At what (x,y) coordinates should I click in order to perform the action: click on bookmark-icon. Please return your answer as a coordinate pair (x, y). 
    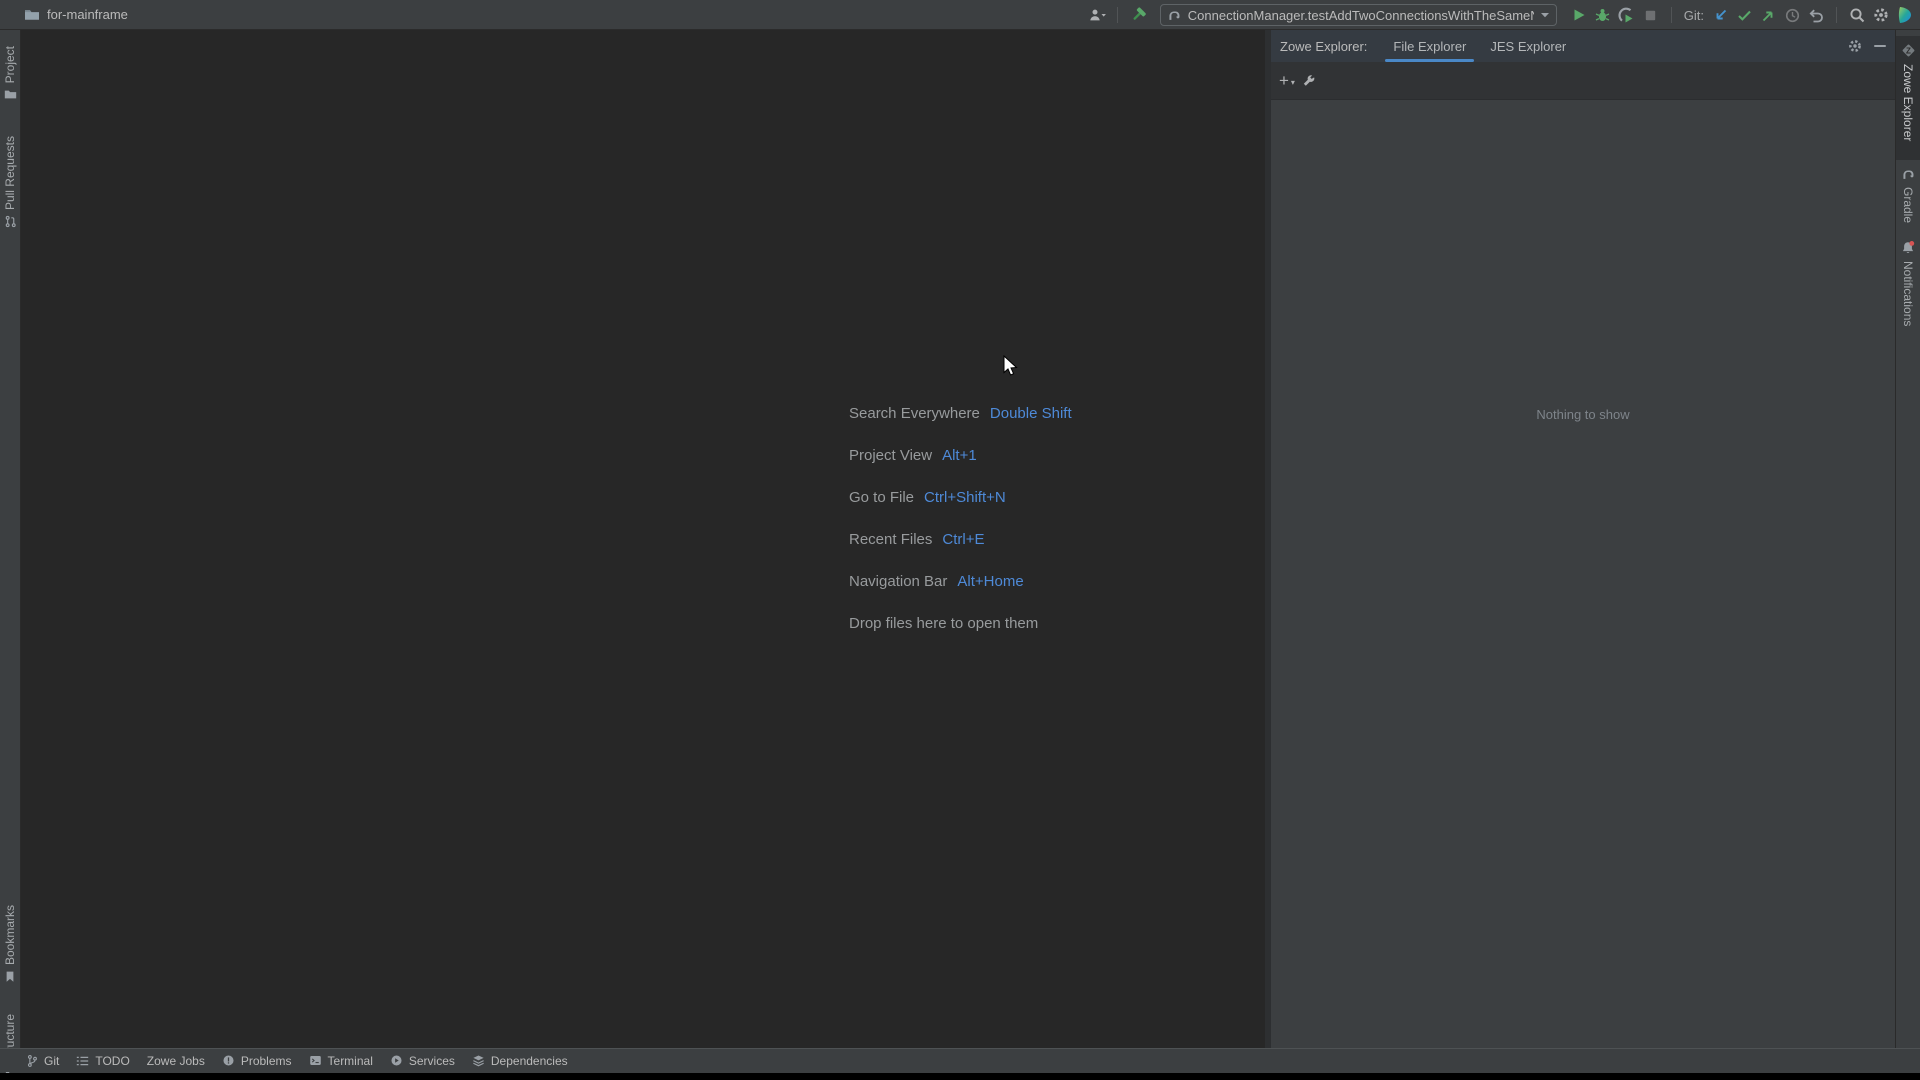
    Looking at the image, I should click on (10, 976).